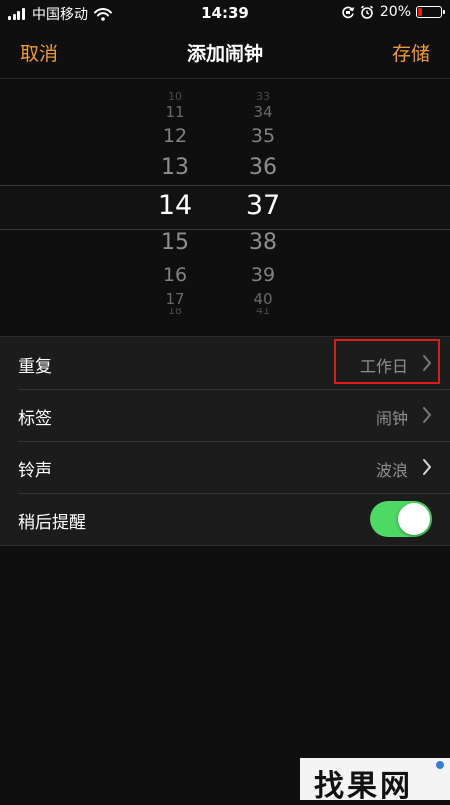 Image resolution: width=450 pixels, height=805 pixels. I want to click on minute-option: 35, so click(263, 136).